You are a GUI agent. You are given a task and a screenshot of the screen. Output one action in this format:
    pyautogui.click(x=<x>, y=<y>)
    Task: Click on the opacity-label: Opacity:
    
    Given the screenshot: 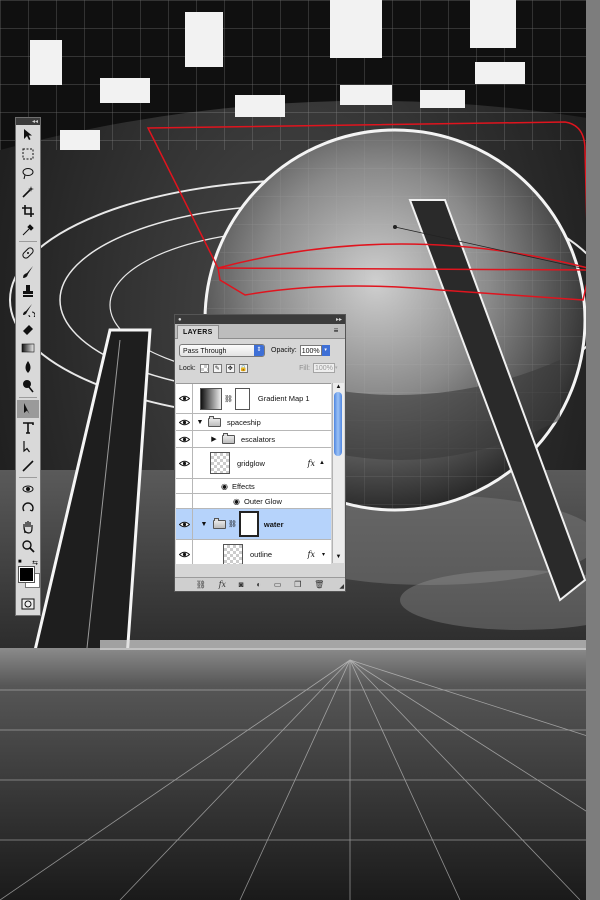 What is the action you would take?
    pyautogui.click(x=284, y=350)
    